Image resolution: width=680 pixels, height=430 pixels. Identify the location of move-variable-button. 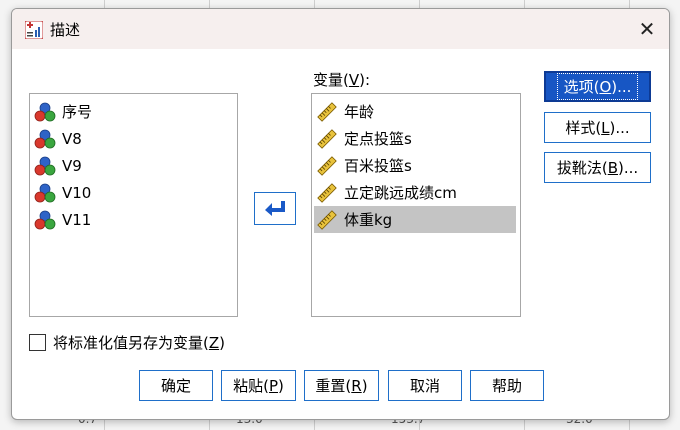
(275, 208).